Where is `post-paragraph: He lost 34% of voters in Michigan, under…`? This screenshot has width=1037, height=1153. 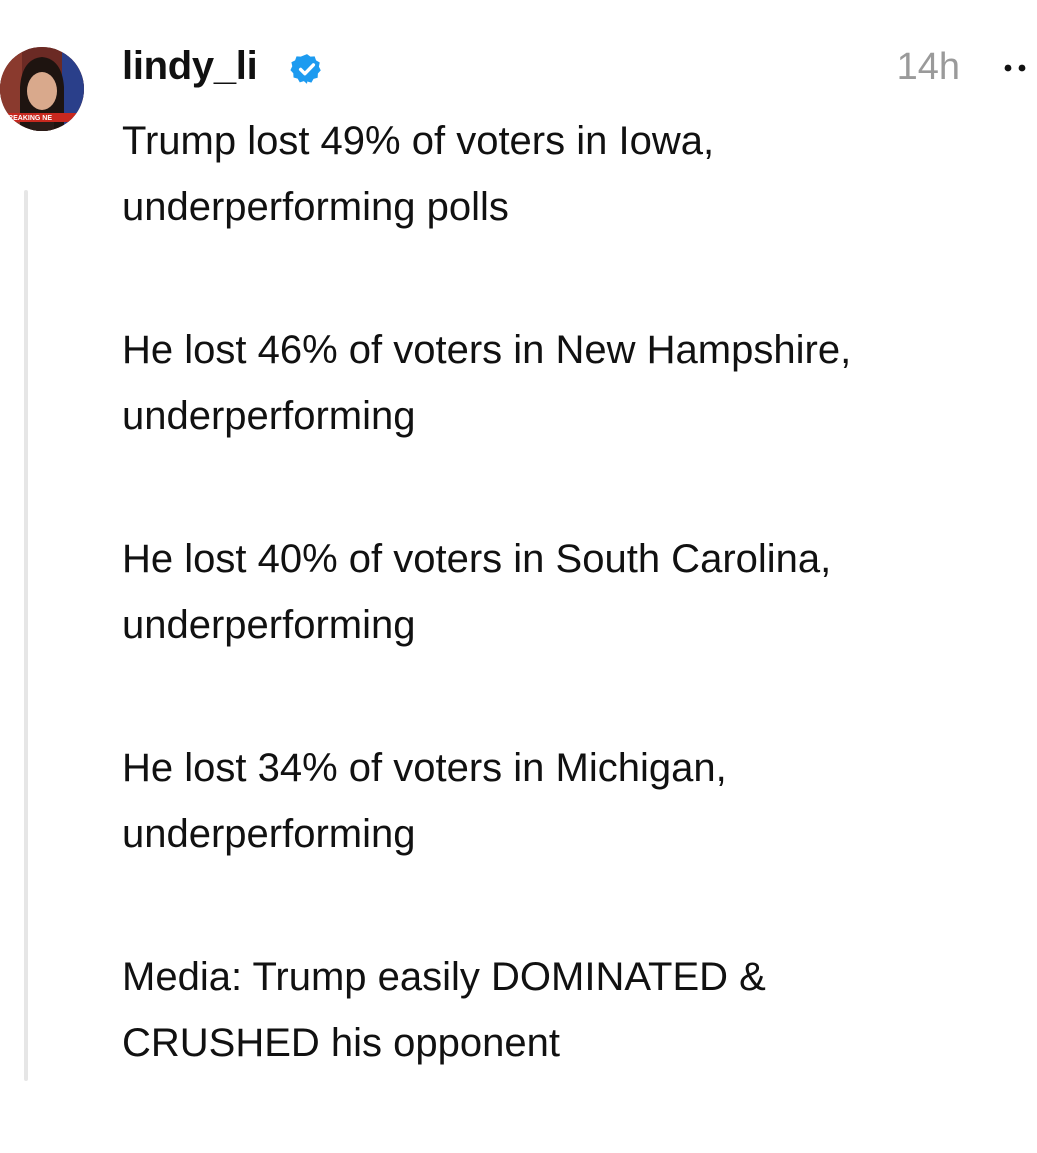
post-paragraph: He lost 34% of voters in Michigan, under… is located at coordinates (424, 801).